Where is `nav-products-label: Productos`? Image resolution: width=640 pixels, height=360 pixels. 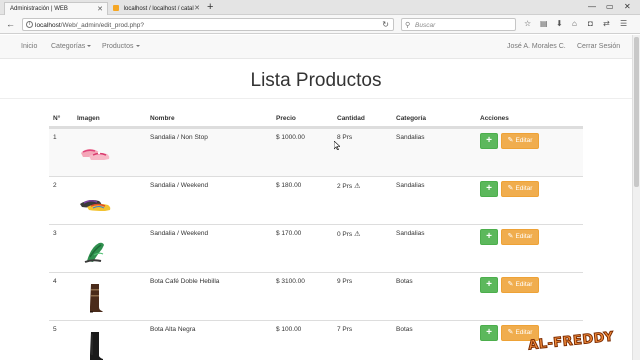
nav-products-label: Productos is located at coordinates (118, 46).